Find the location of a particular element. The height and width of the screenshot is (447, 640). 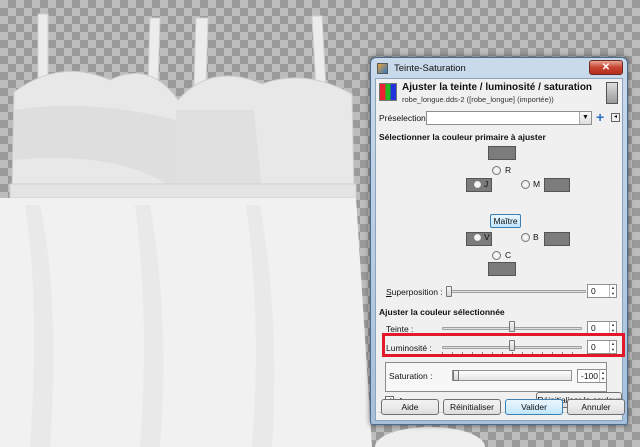

cancel-button: Annuler is located at coordinates (596, 407).